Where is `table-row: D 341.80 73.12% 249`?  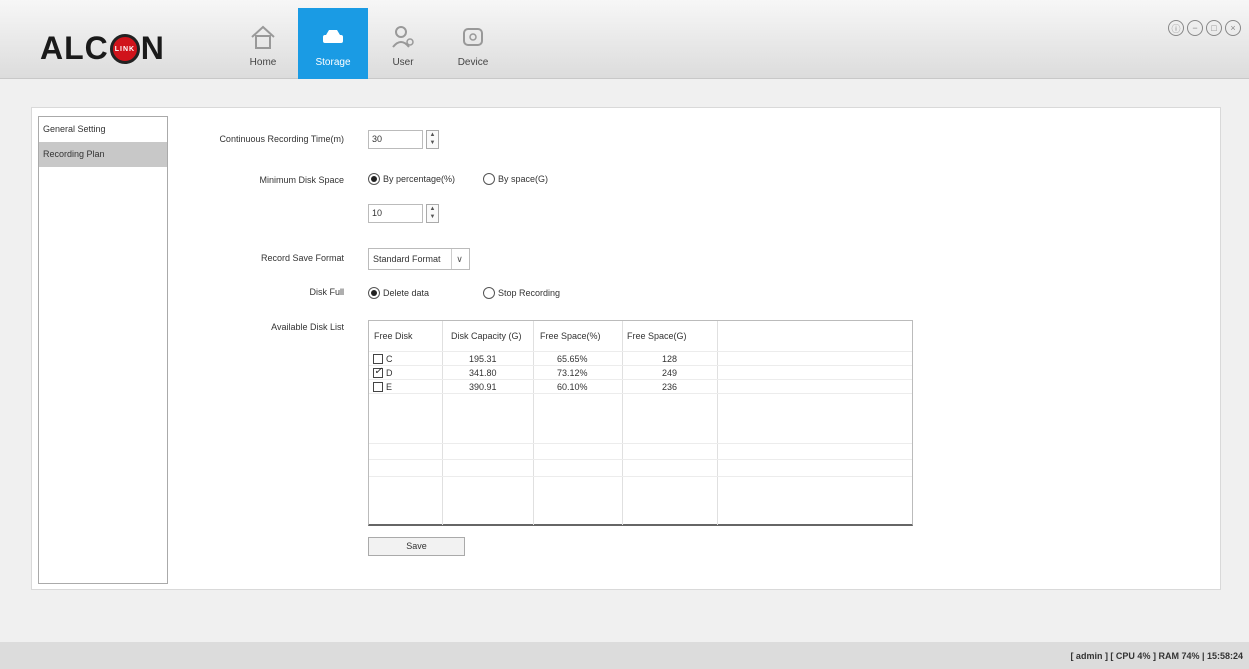
table-row: D 341.80 73.12% 249 is located at coordinates (640, 372).